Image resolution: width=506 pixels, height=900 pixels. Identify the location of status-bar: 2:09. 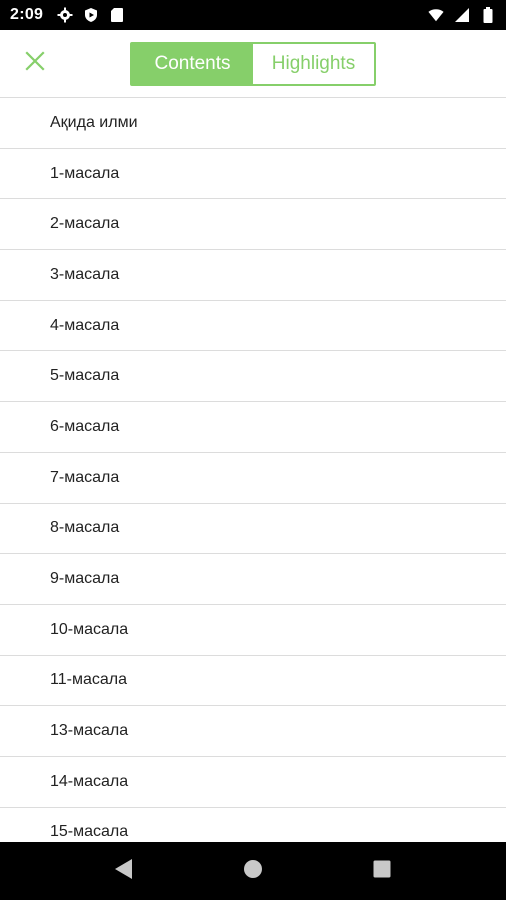
(253, 15).